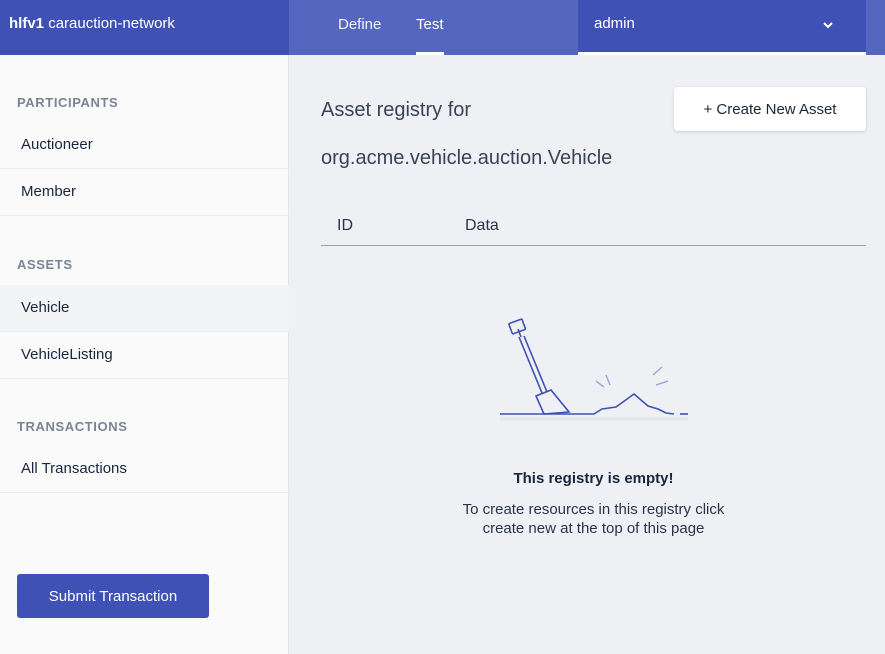 The height and width of the screenshot is (654, 885). What do you see at coordinates (144, 145) in the screenshot?
I see `sidebar-item-auctioneer: Auctioneer` at bounding box center [144, 145].